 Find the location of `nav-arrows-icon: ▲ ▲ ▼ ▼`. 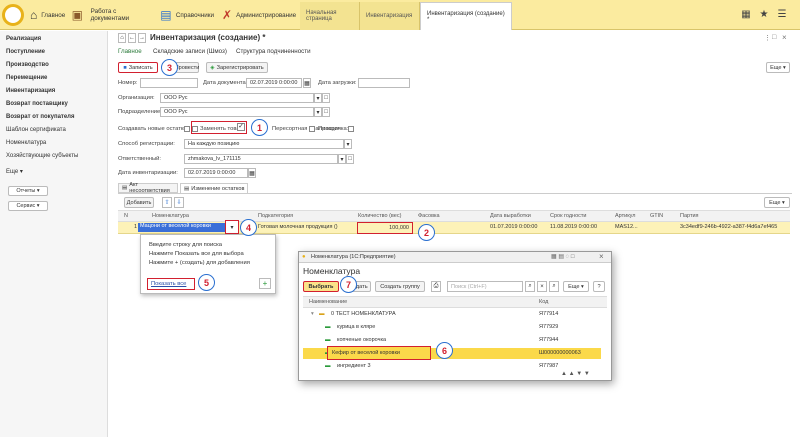

nav-arrows-icon: ▲ ▲ ▼ ▼ is located at coordinates (575, 374).